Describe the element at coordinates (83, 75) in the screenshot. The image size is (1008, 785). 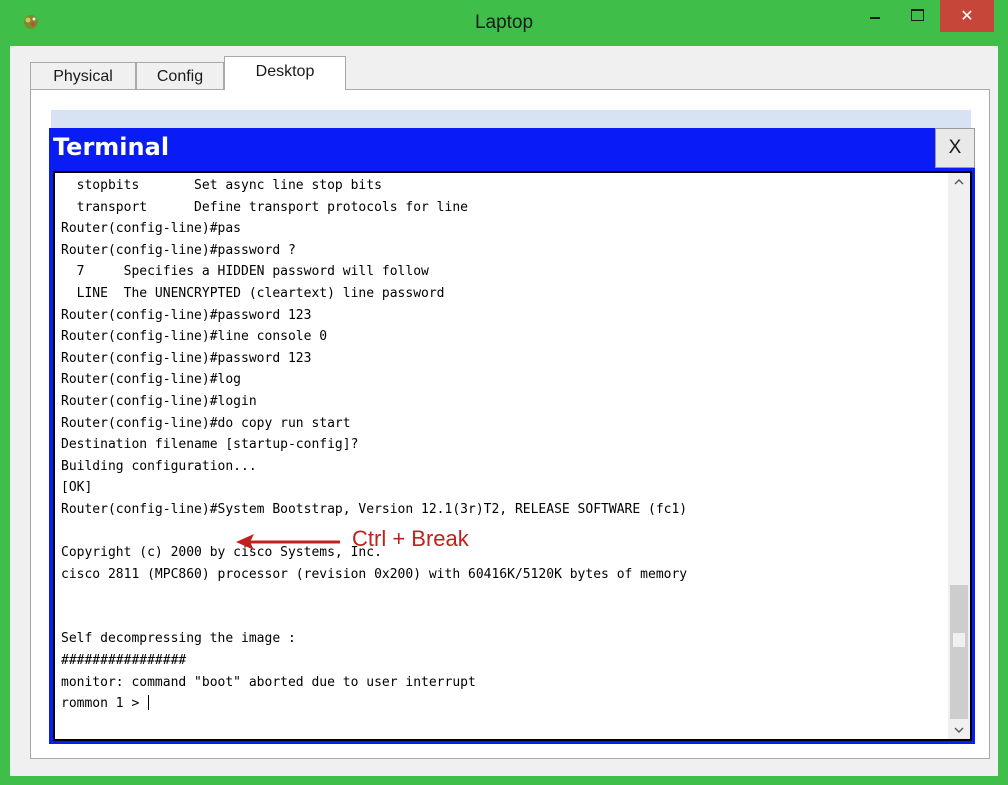
I see `tab-physical: Physical` at that location.